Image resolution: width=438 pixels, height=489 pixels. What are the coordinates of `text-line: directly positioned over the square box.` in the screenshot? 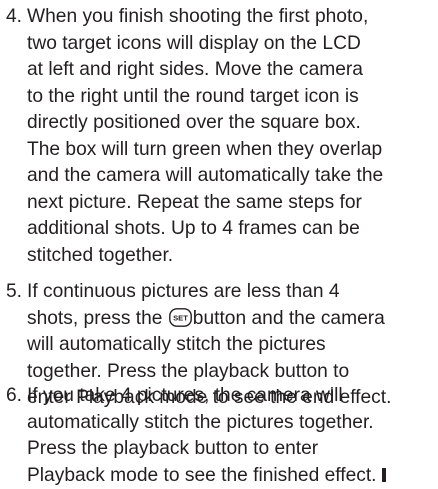 It's located at (231, 123).